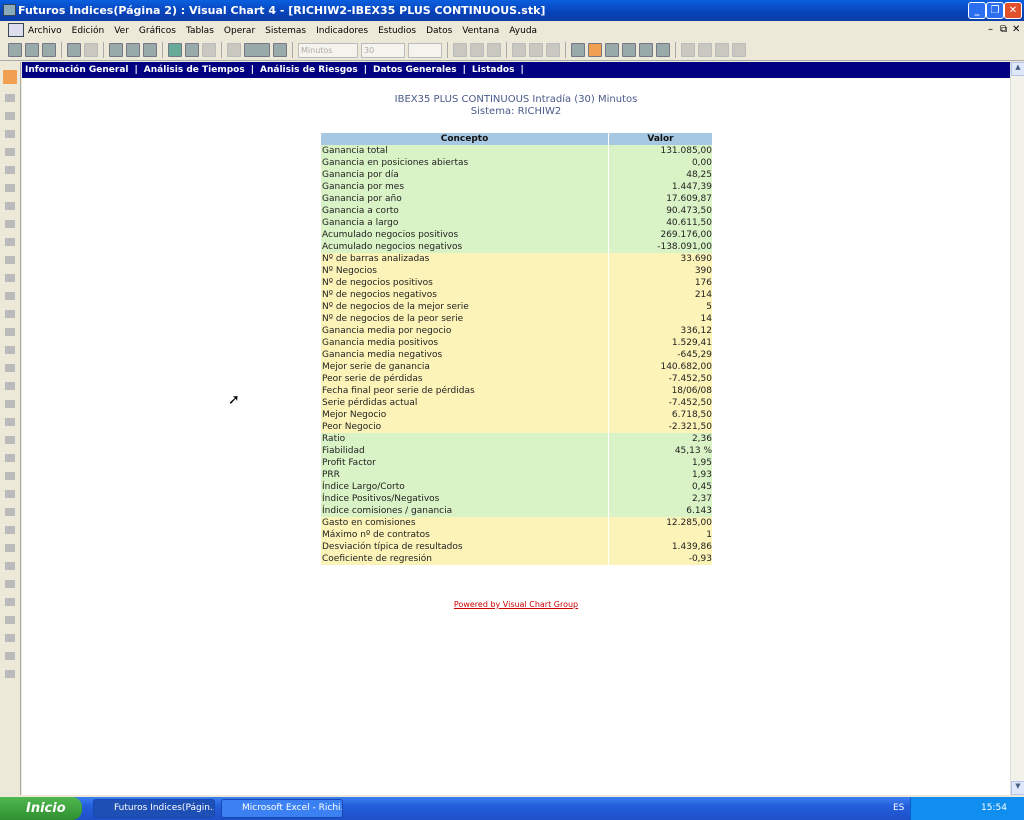  I want to click on window-2-icon, so click(595, 50).